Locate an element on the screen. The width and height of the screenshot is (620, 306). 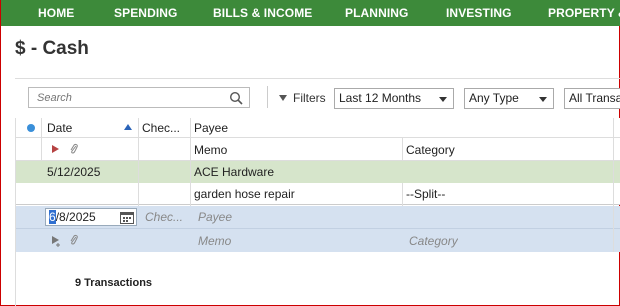
memo-input: Memo is located at coordinates (214, 241).